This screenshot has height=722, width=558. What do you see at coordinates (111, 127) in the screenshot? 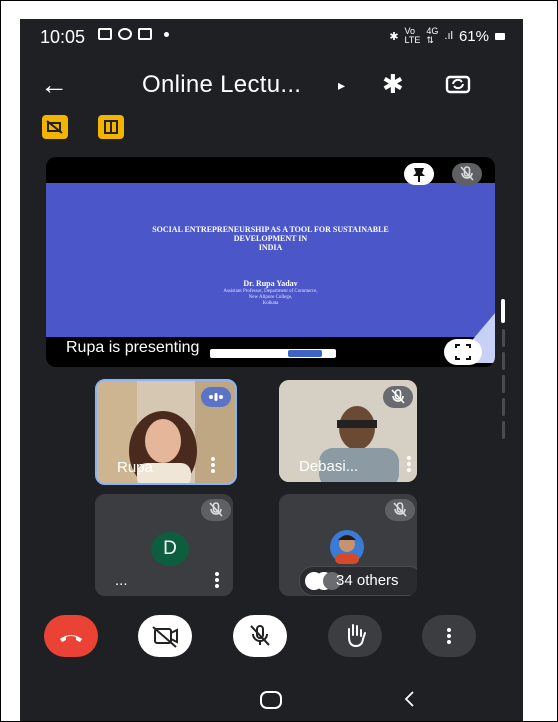
I see `door-badge-icon` at bounding box center [111, 127].